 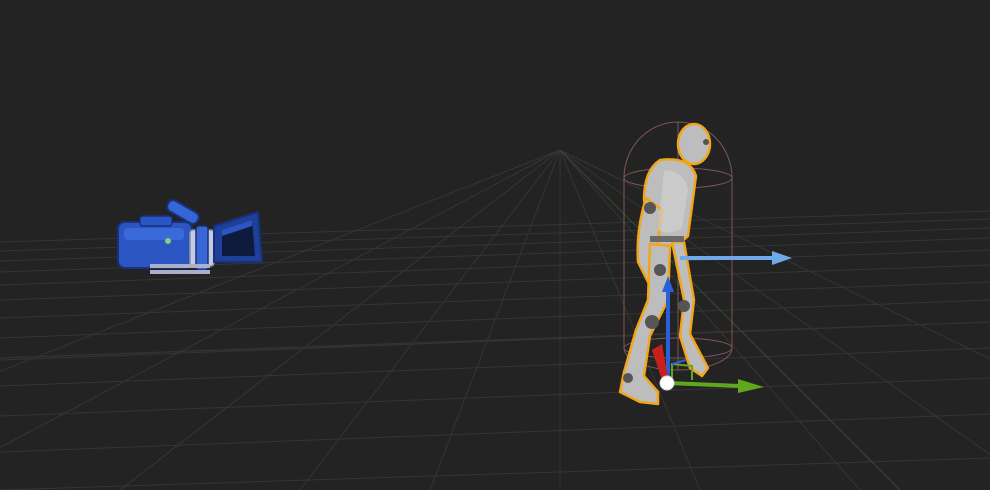 What do you see at coordinates (660, 362) in the screenshot?
I see `gizmo-x-axis` at bounding box center [660, 362].